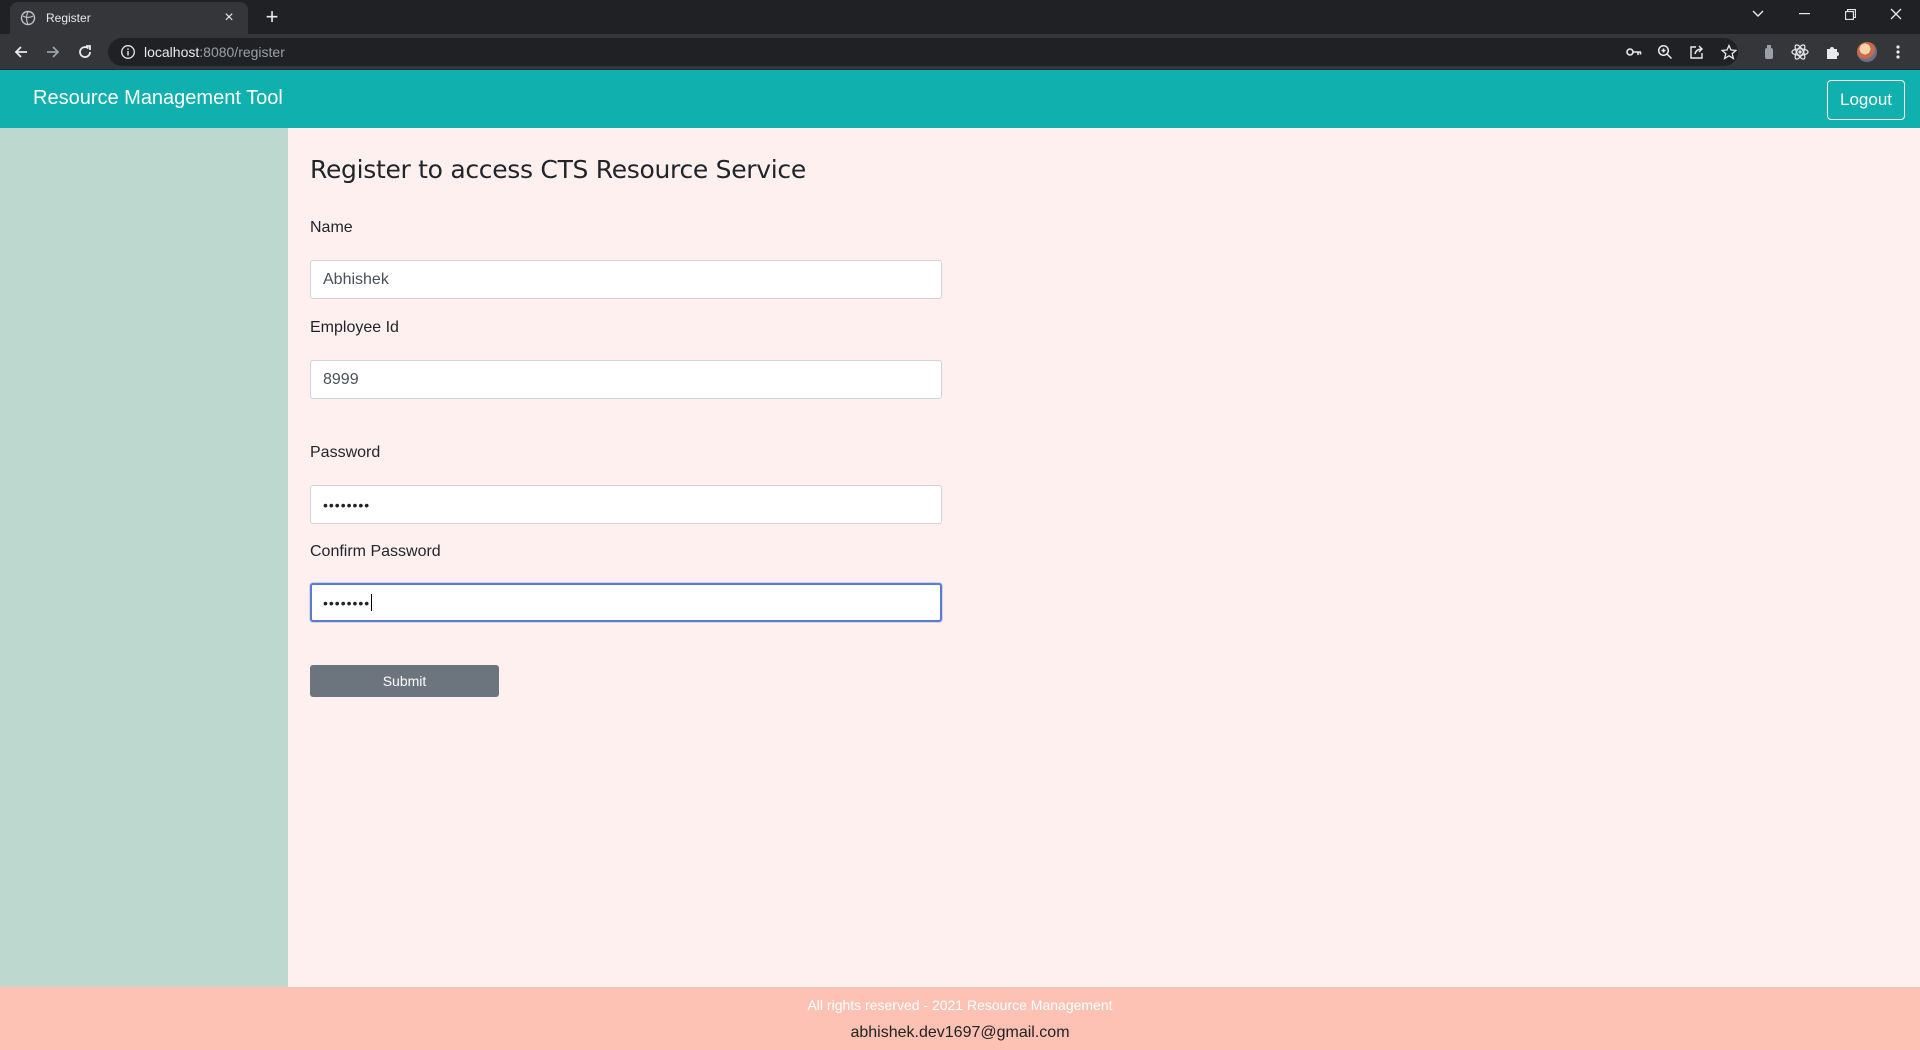  Describe the element at coordinates (960, 99) in the screenshot. I see `app-header: Resource Management Tool Logout` at that location.